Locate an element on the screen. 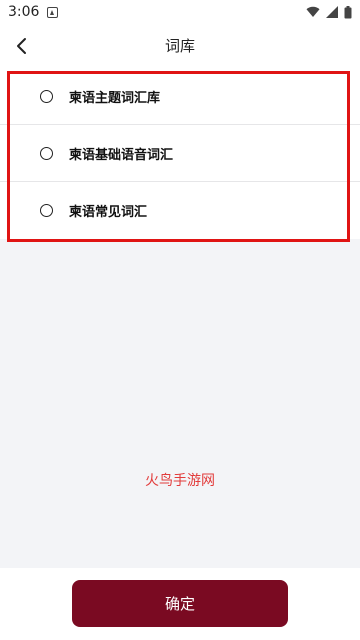  option-item-common-vocab: 柬语常见词汇 is located at coordinates (180, 210).